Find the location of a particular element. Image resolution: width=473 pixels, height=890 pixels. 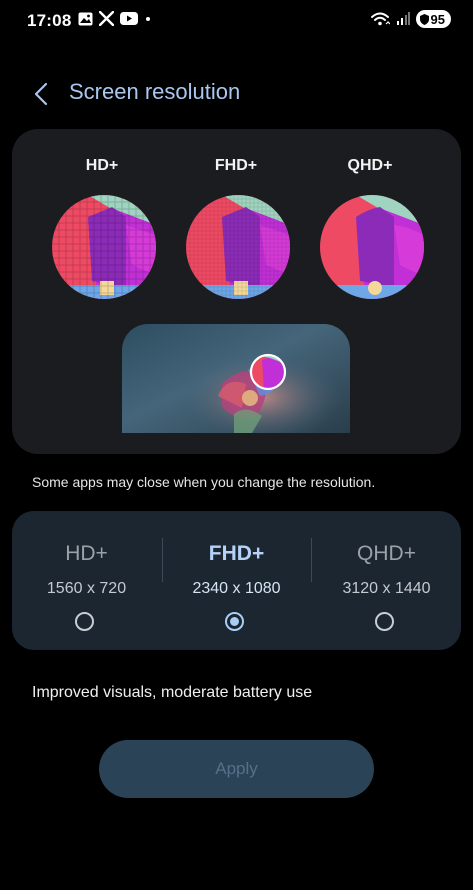

battery-level: 95 is located at coordinates (437, 19).